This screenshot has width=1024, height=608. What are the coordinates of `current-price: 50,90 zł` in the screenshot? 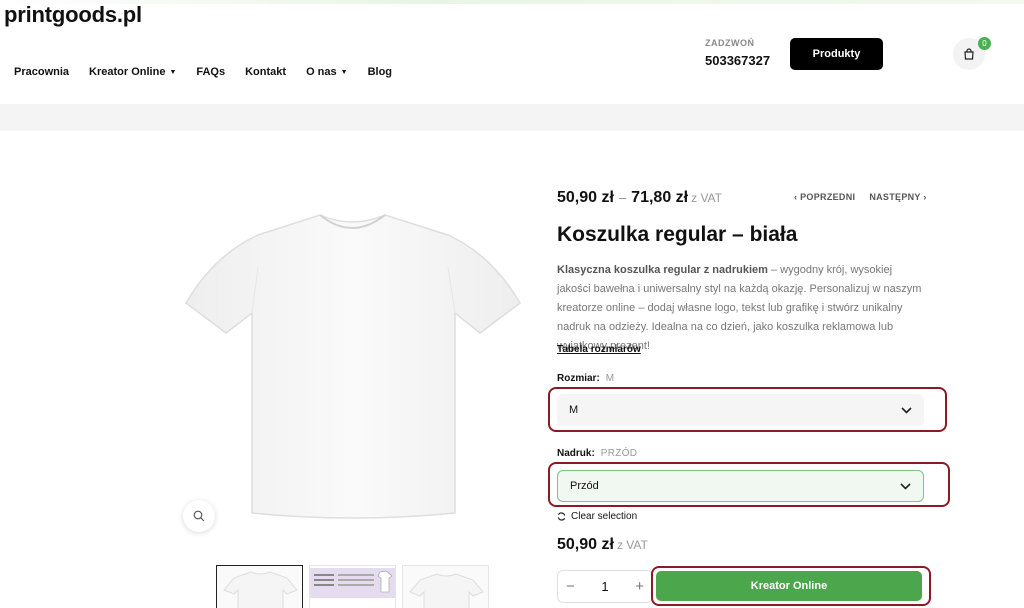 It's located at (585, 544).